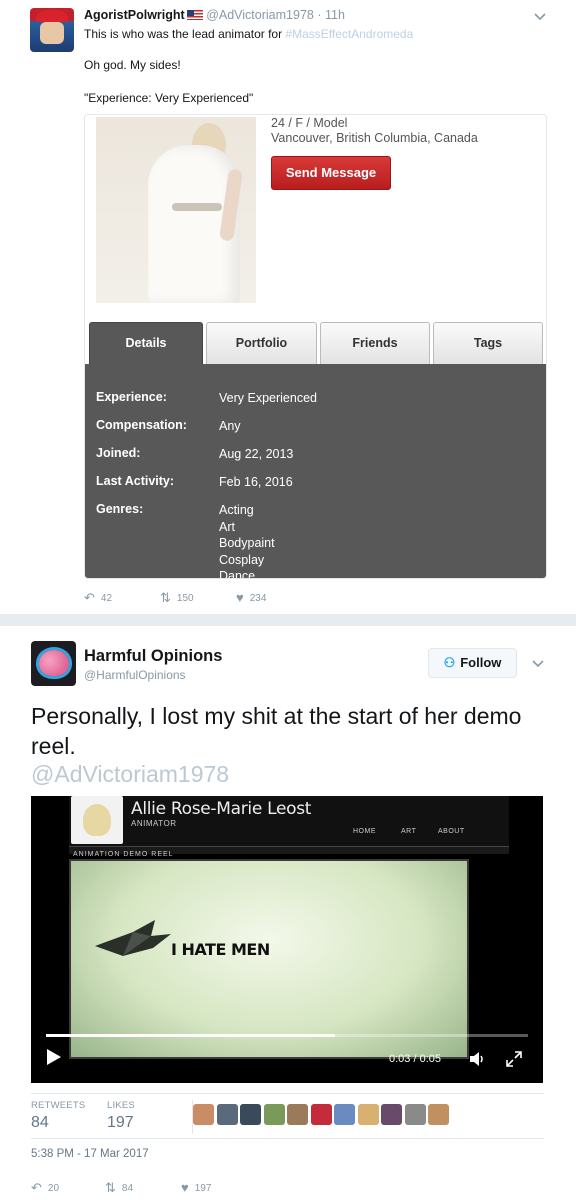  What do you see at coordinates (154, 823) in the screenshot?
I see `video-site-subtitle: ANIMATOR` at bounding box center [154, 823].